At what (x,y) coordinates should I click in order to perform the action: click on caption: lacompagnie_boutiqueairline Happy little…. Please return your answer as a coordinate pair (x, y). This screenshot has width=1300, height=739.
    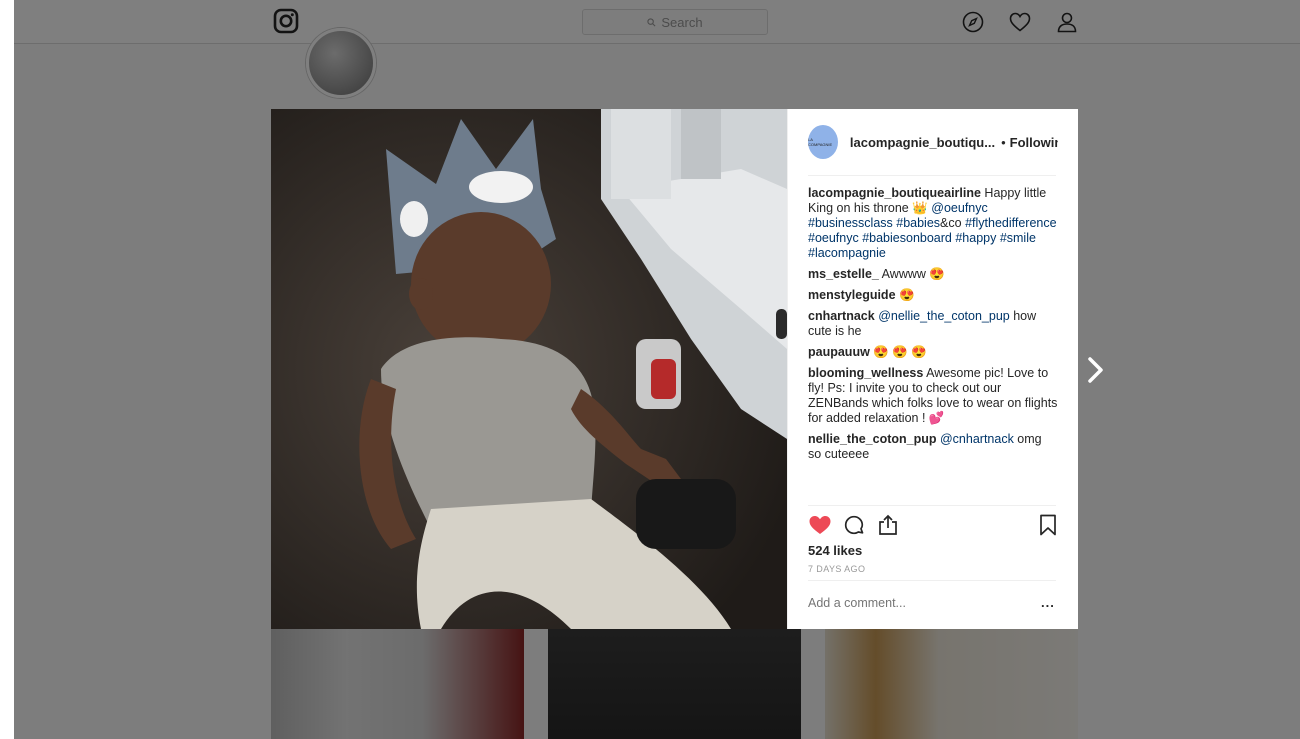
    Looking at the image, I should click on (933, 223).